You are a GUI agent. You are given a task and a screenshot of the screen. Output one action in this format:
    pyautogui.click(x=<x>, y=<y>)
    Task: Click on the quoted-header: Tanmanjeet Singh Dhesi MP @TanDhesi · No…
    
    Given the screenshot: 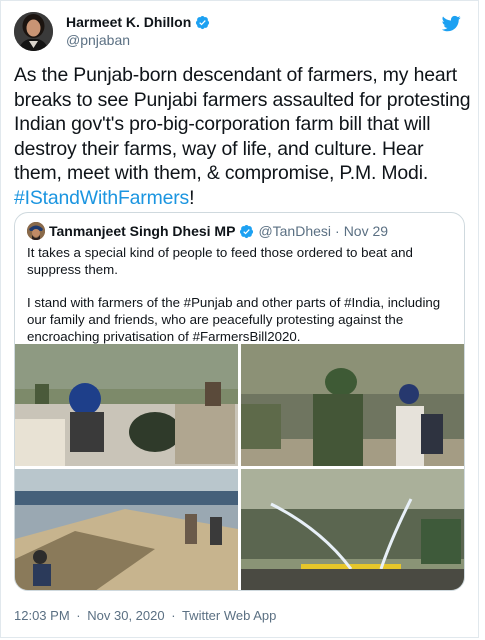 What is the action you would take?
    pyautogui.click(x=207, y=231)
    